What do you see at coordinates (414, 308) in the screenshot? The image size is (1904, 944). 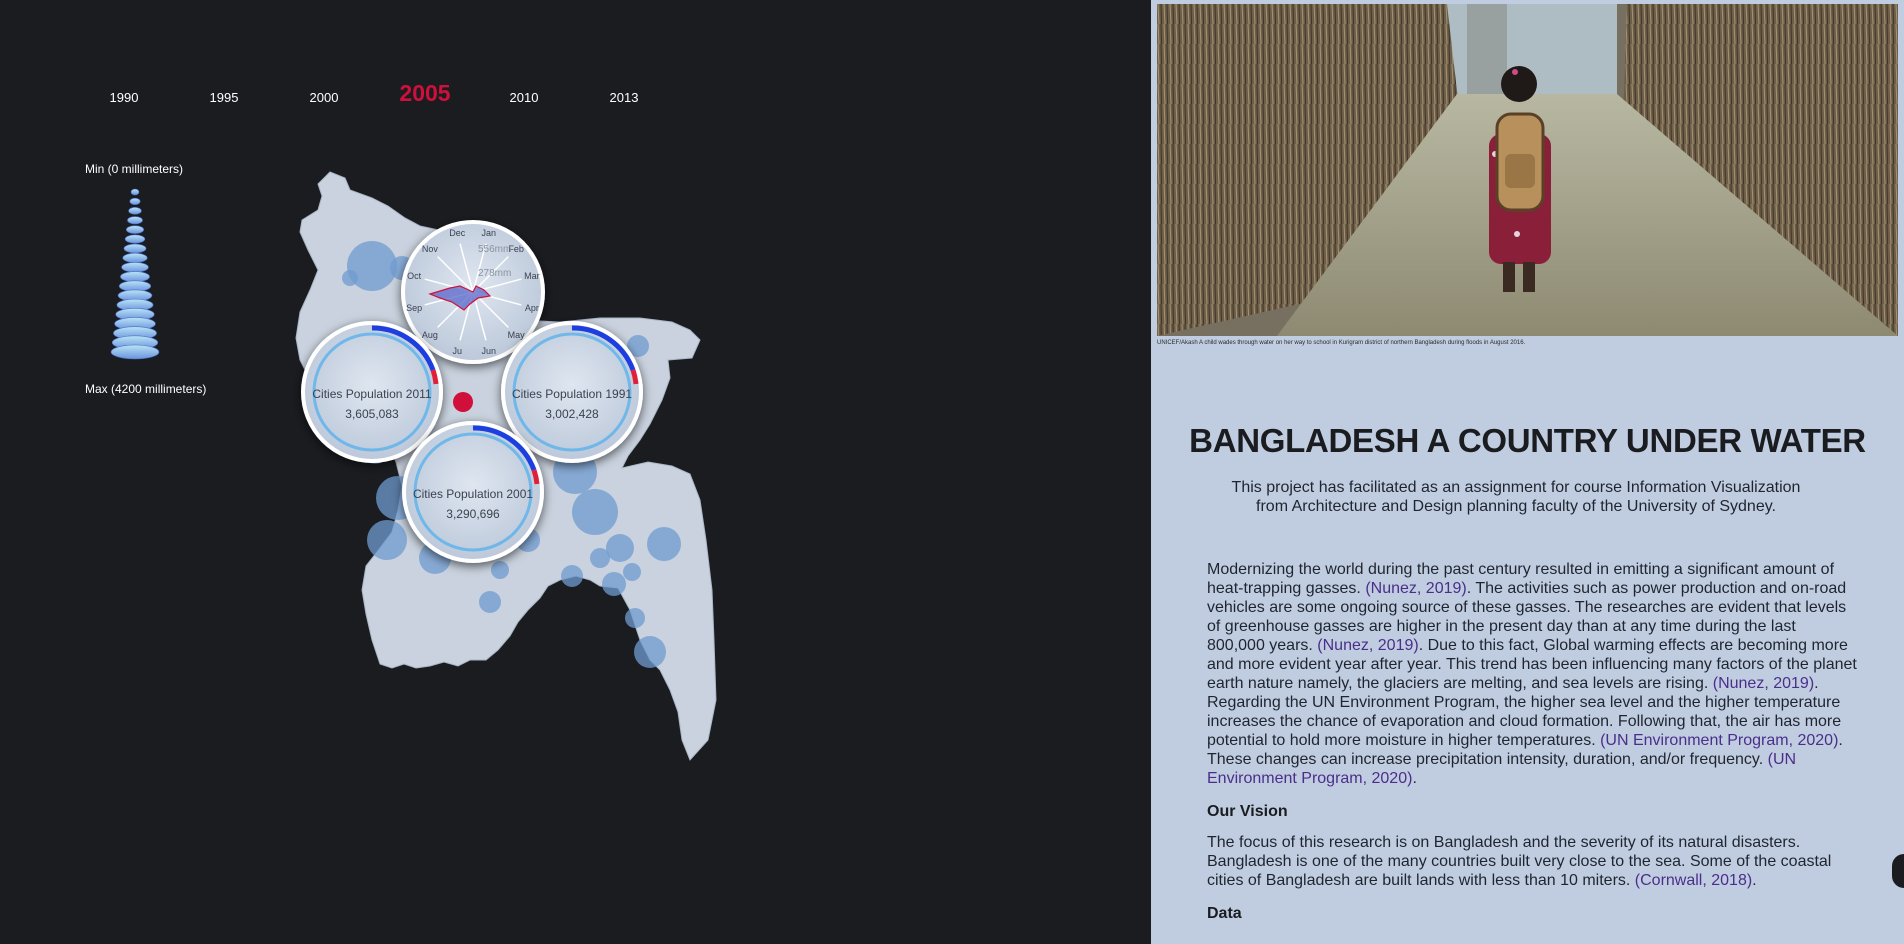 I see `month-label: Sep` at bounding box center [414, 308].